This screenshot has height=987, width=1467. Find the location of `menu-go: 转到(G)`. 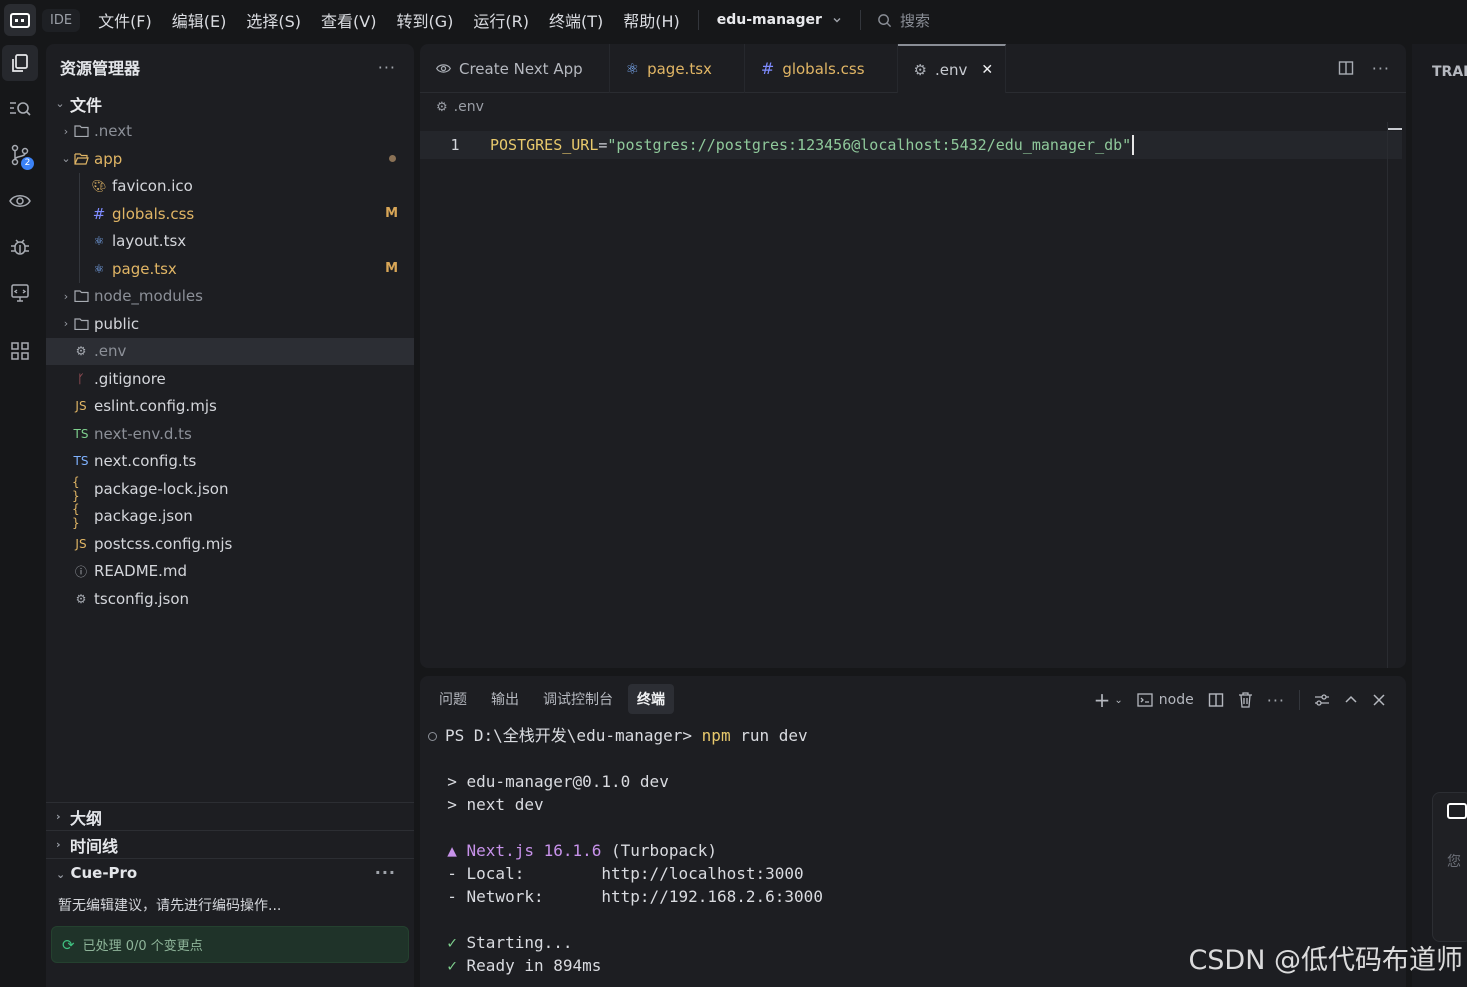

menu-go: 转到(G) is located at coordinates (424, 20).